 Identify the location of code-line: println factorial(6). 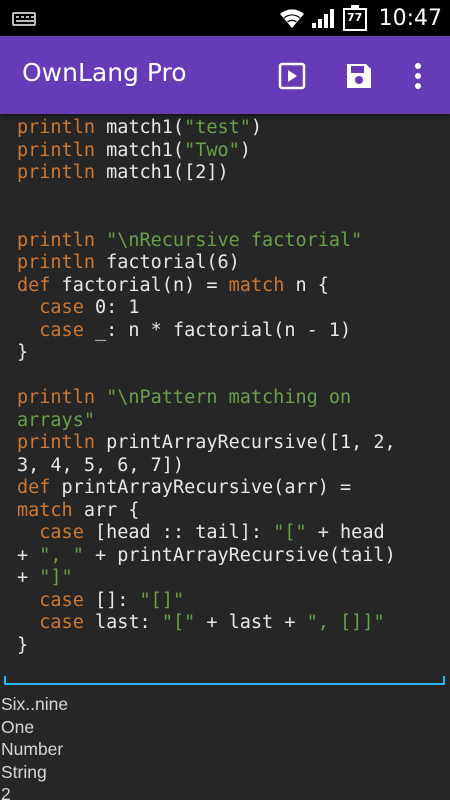
(232, 263).